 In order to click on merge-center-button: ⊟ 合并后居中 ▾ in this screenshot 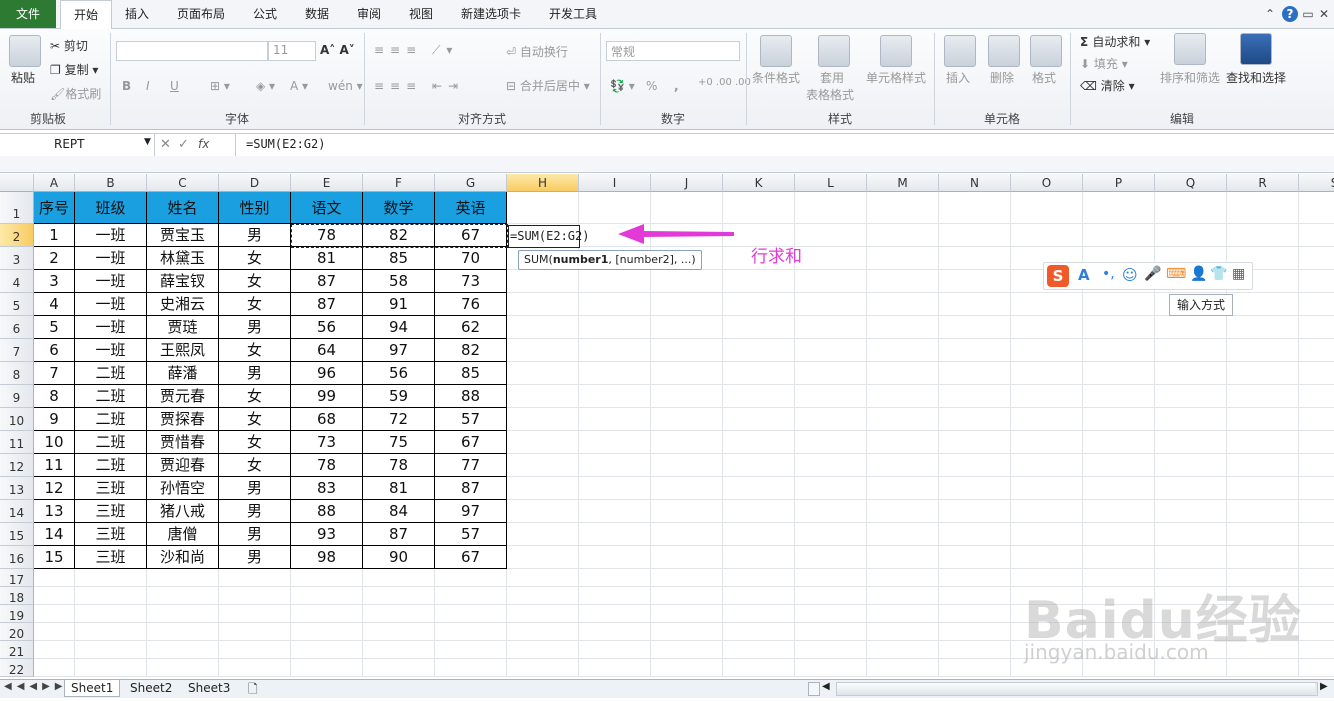, I will do `click(548, 85)`.